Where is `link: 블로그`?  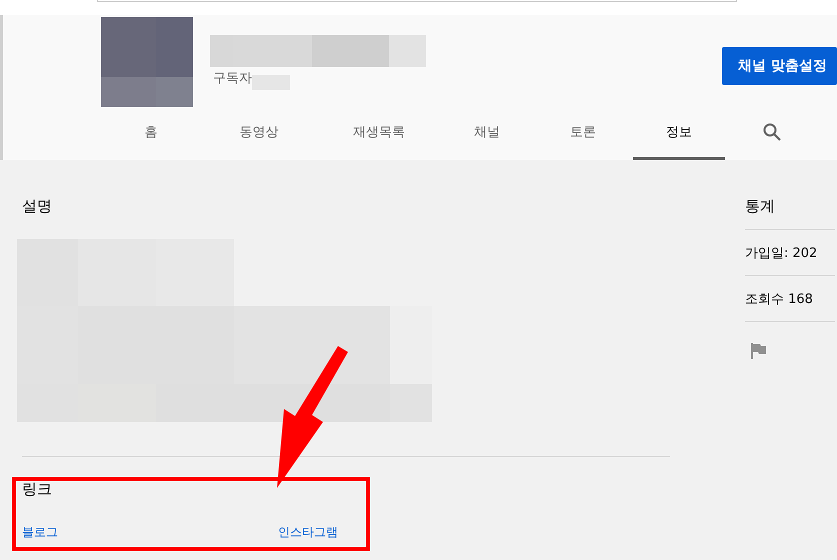
link: 블로그 is located at coordinates (40, 532).